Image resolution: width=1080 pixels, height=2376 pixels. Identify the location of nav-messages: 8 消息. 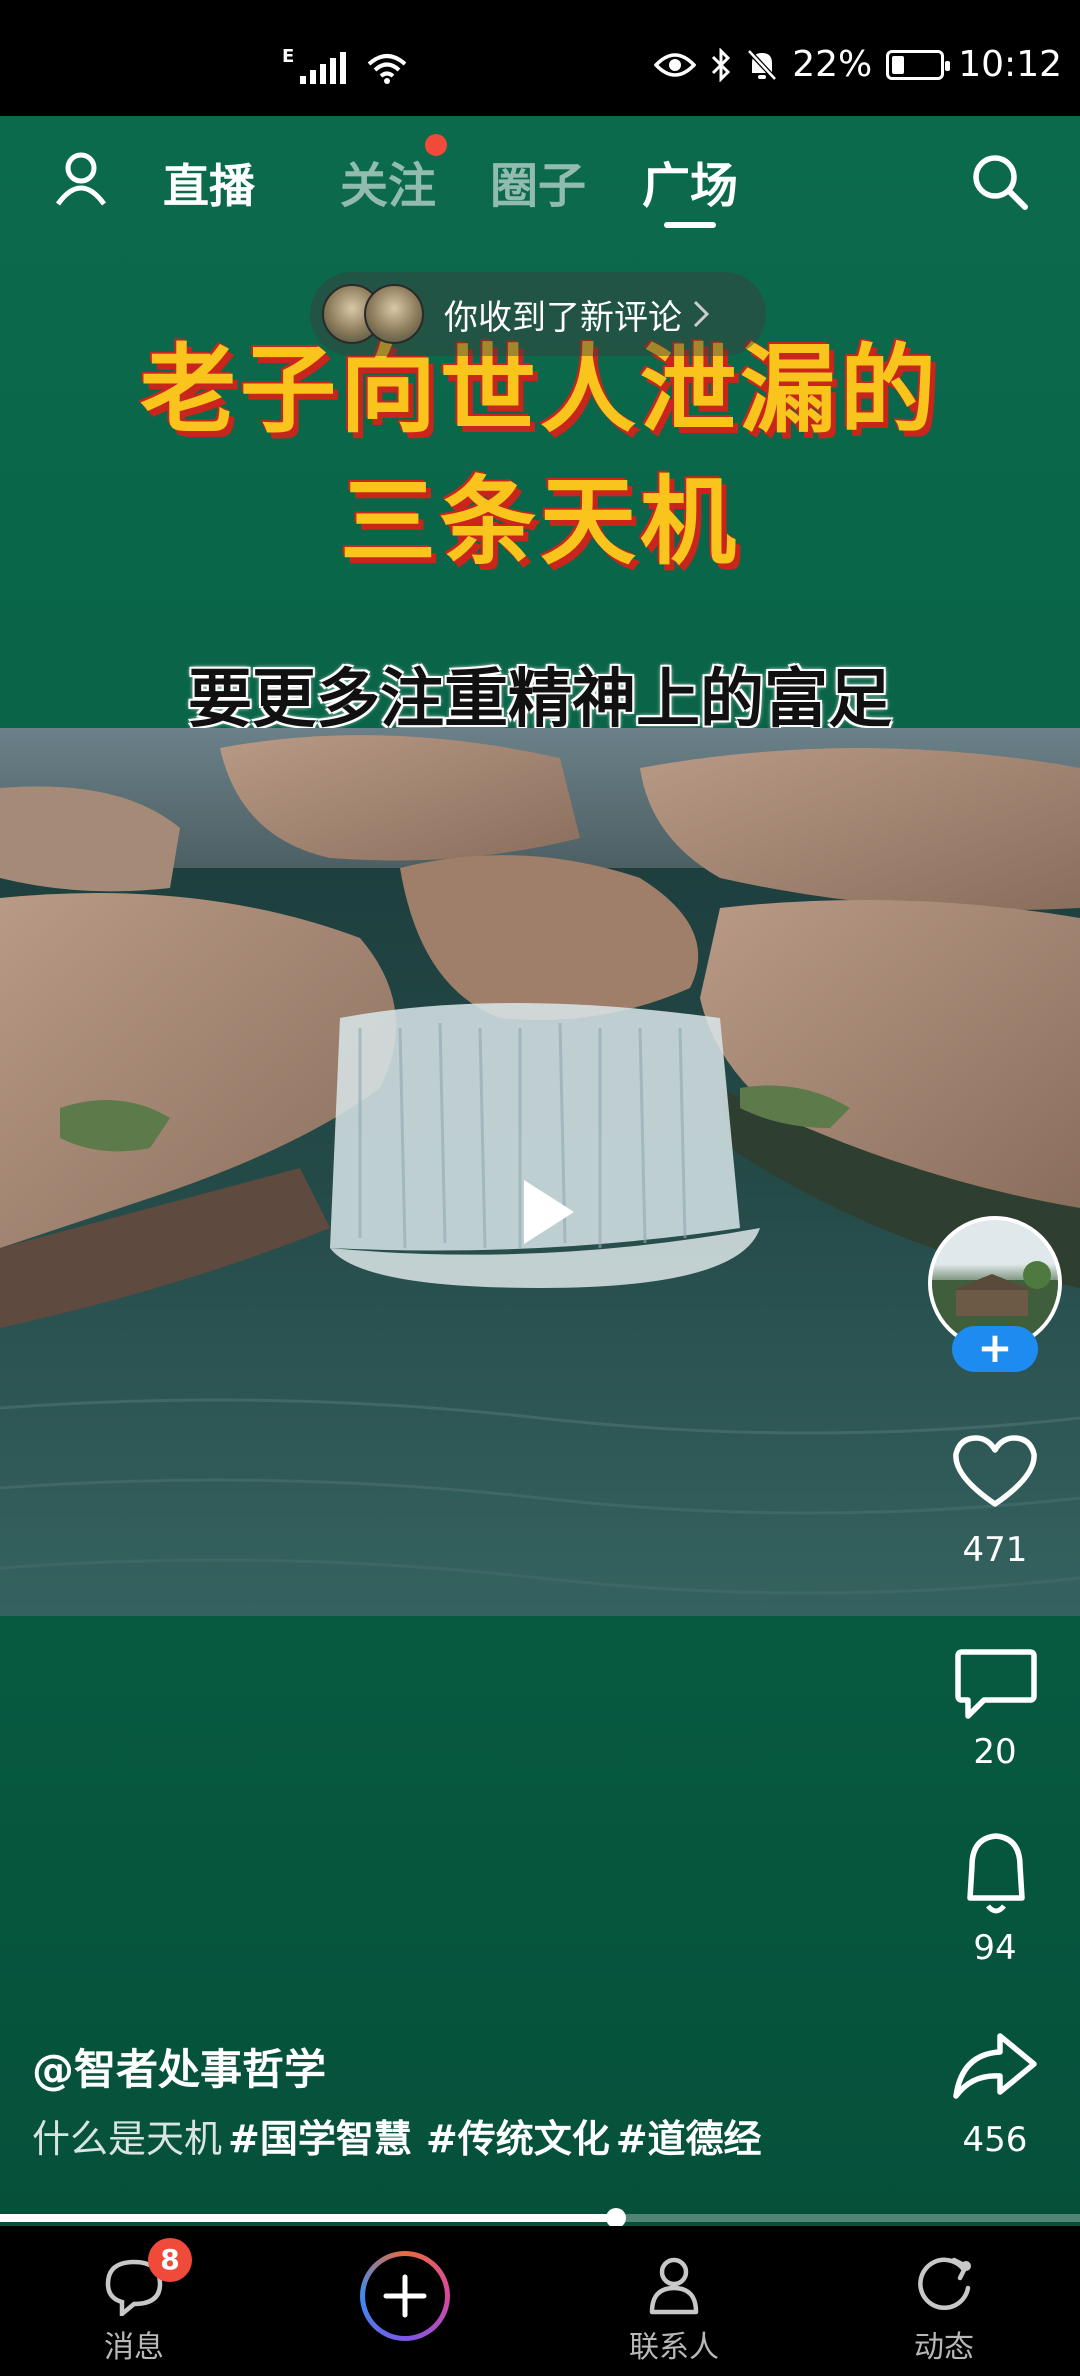
(134, 2301).